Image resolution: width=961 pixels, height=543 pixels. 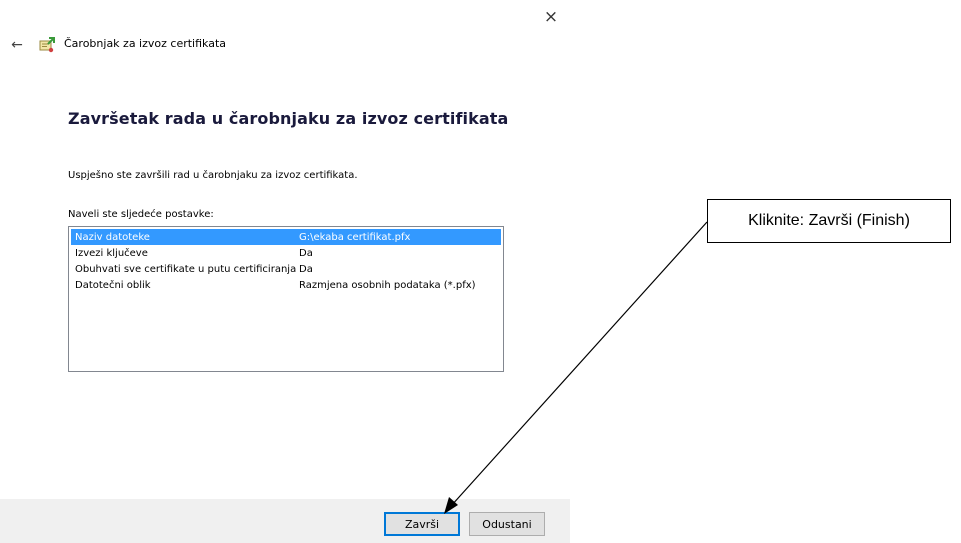 I want to click on pointer-line, so click(x=579, y=364).